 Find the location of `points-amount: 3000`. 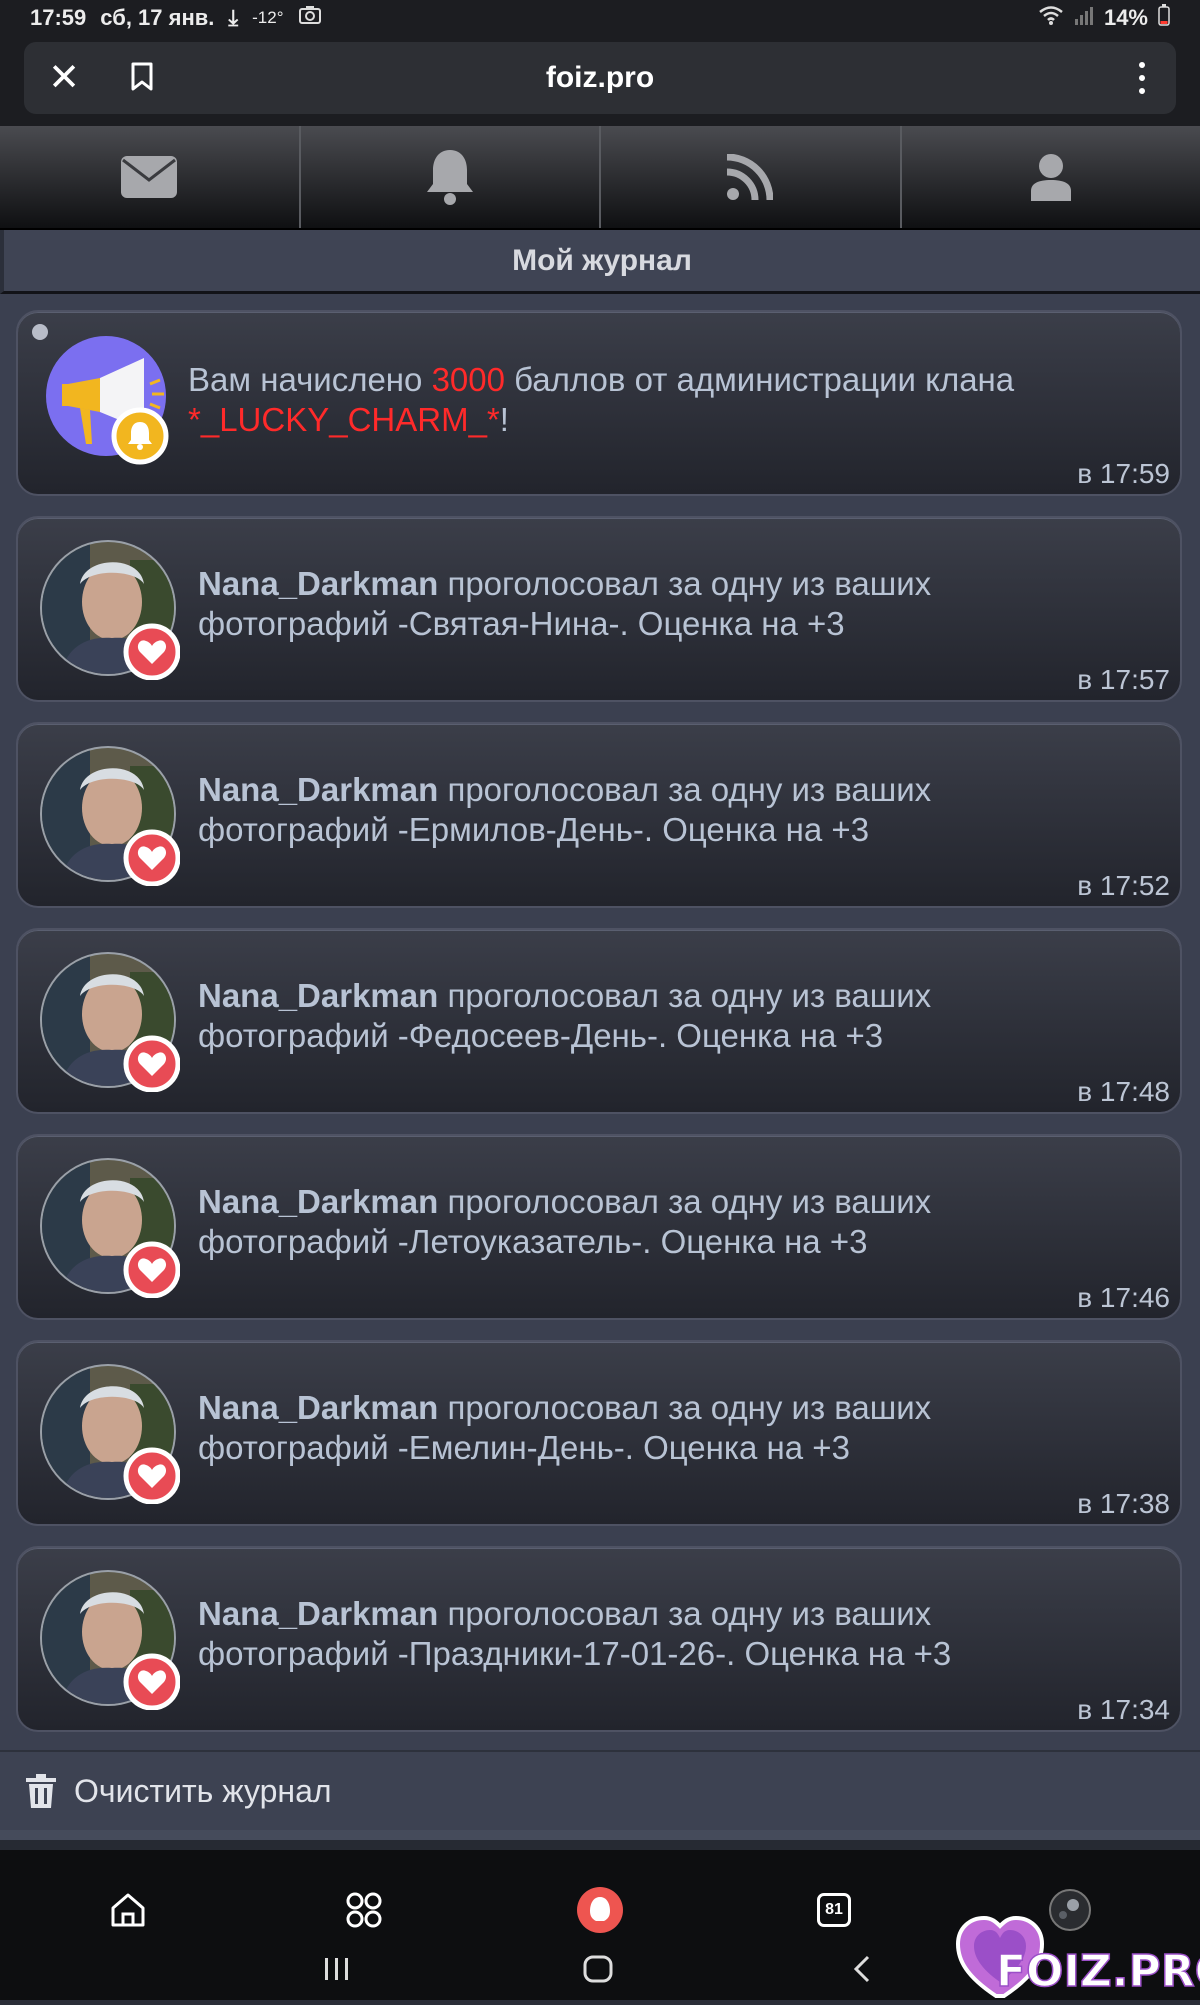

points-amount: 3000 is located at coordinates (468, 379).